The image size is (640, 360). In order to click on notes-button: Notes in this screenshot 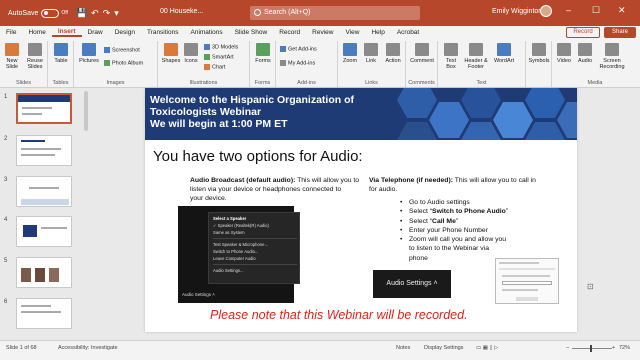, I will do `click(403, 348)`.